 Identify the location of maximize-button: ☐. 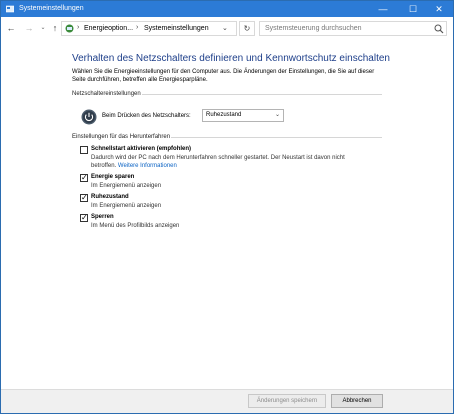
(413, 9).